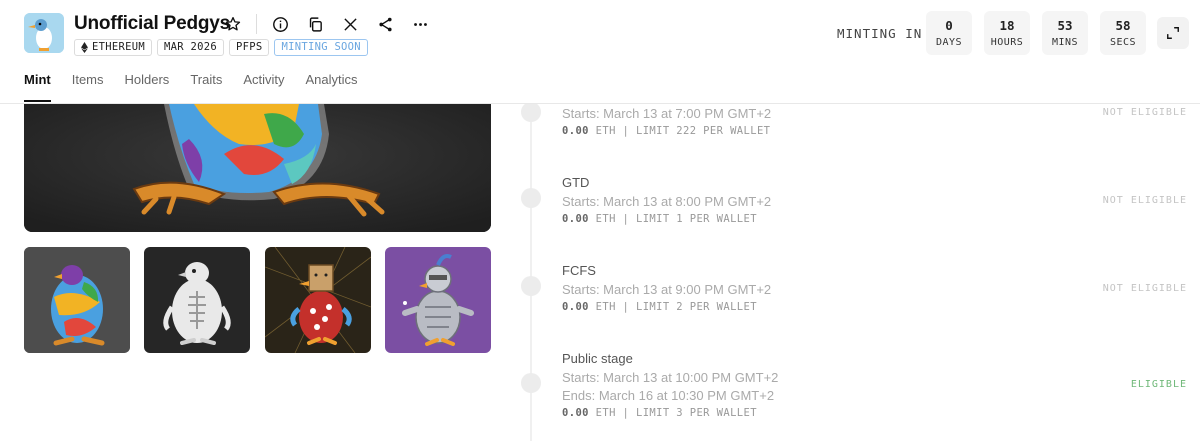  I want to click on date-tag: MAR 2026, so click(190, 47).